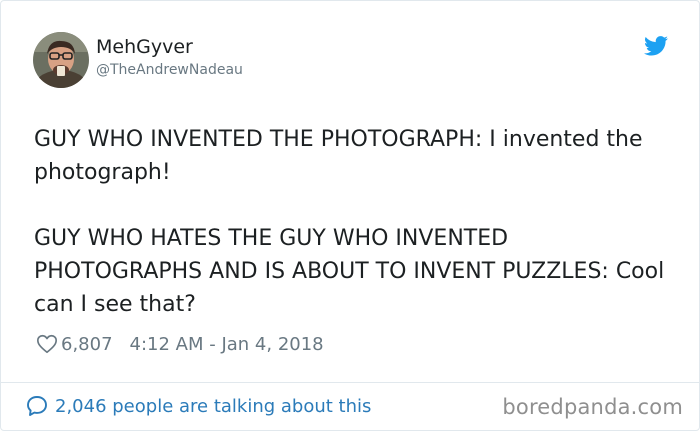 The image size is (700, 431). I want to click on watermark: boredpanda.com, so click(592, 407).